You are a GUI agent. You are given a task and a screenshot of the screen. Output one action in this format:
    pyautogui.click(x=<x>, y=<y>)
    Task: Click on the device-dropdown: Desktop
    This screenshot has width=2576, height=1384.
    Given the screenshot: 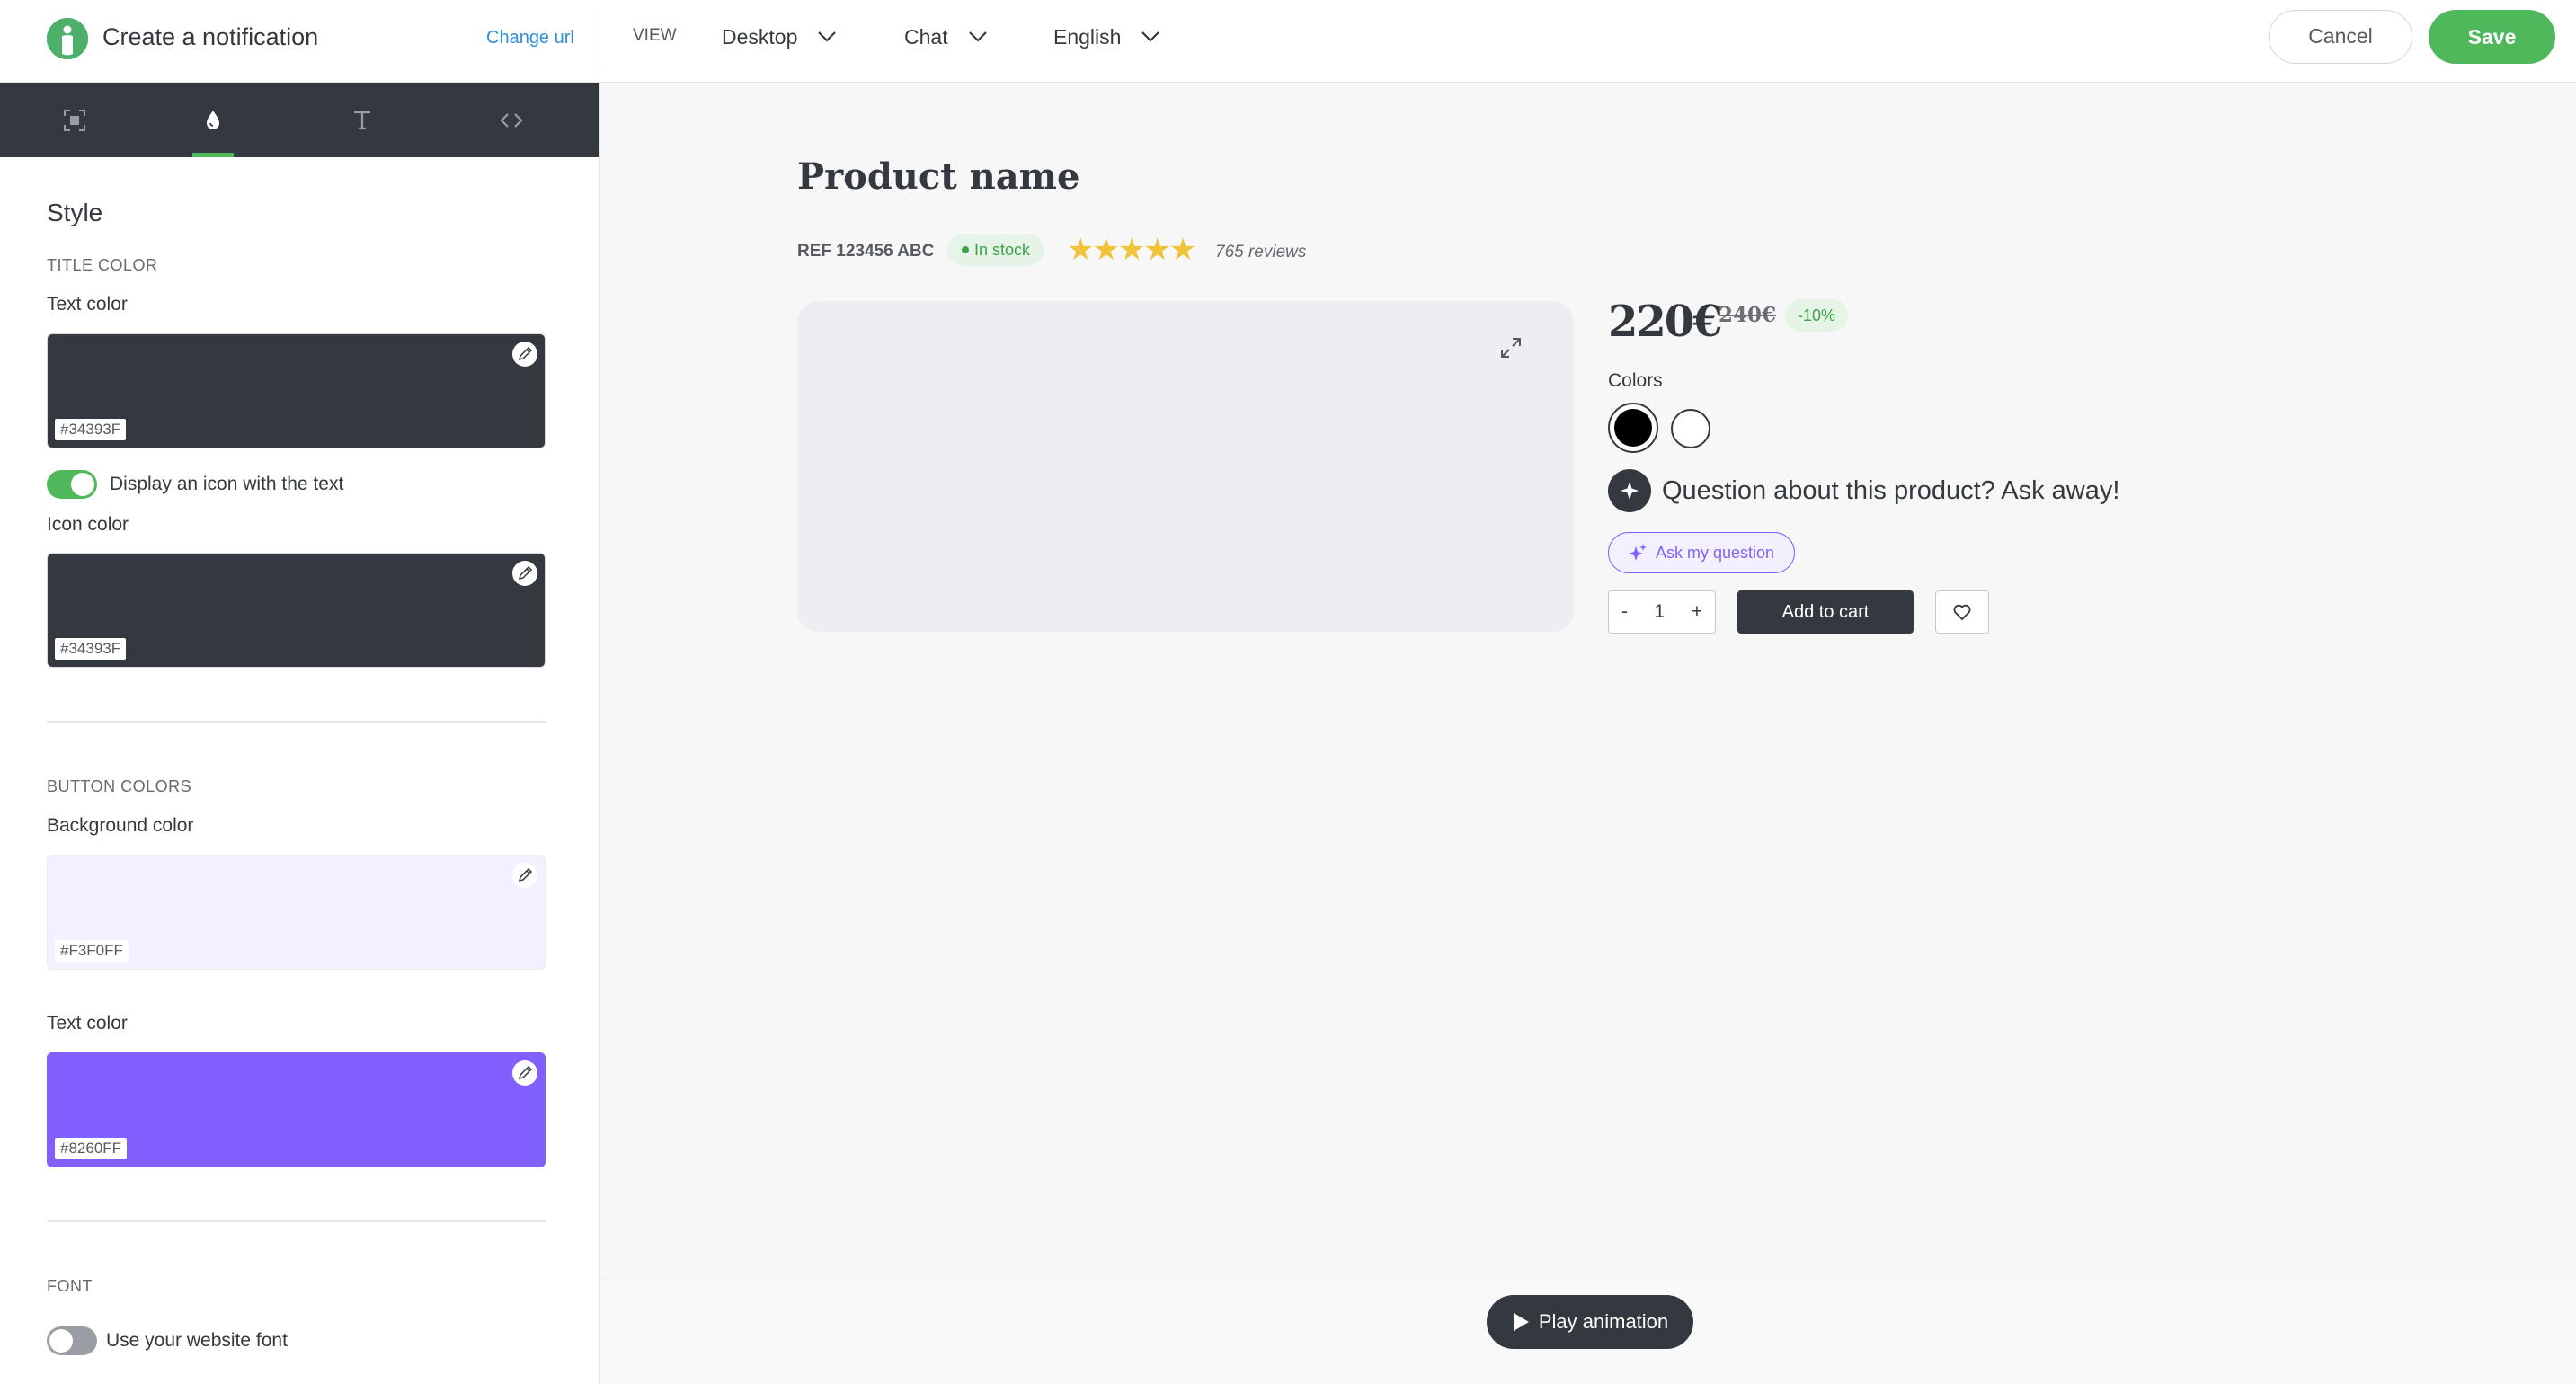 What is the action you would take?
    pyautogui.click(x=779, y=36)
    